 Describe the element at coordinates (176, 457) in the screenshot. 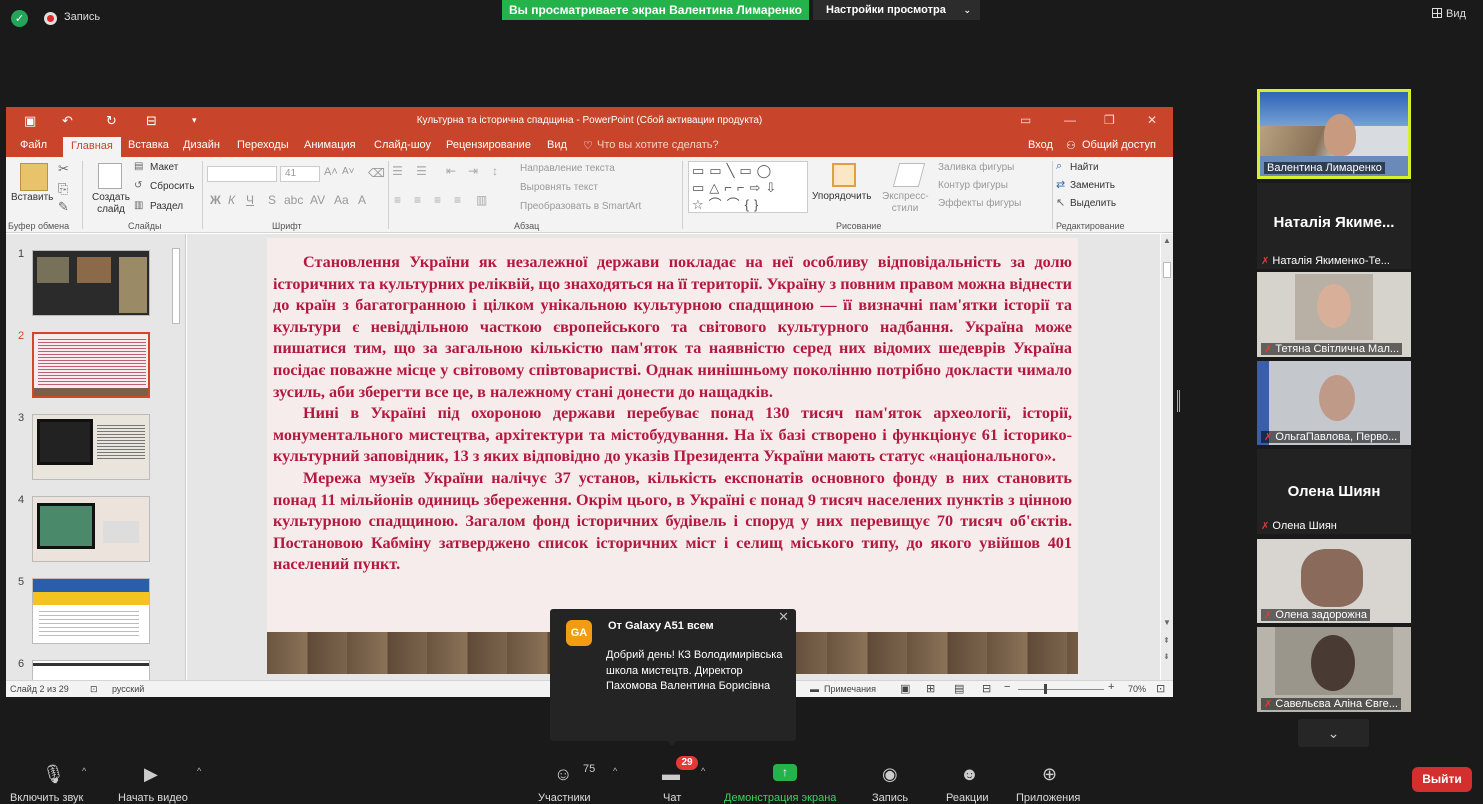

I see `thumbnails-scrollbar` at that location.